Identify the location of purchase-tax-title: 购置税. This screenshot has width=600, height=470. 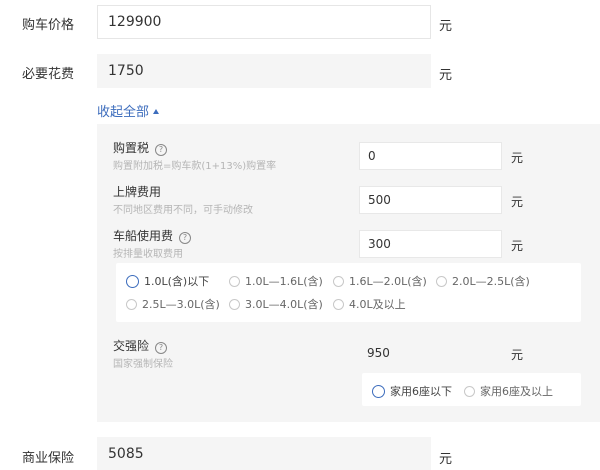
(131, 148).